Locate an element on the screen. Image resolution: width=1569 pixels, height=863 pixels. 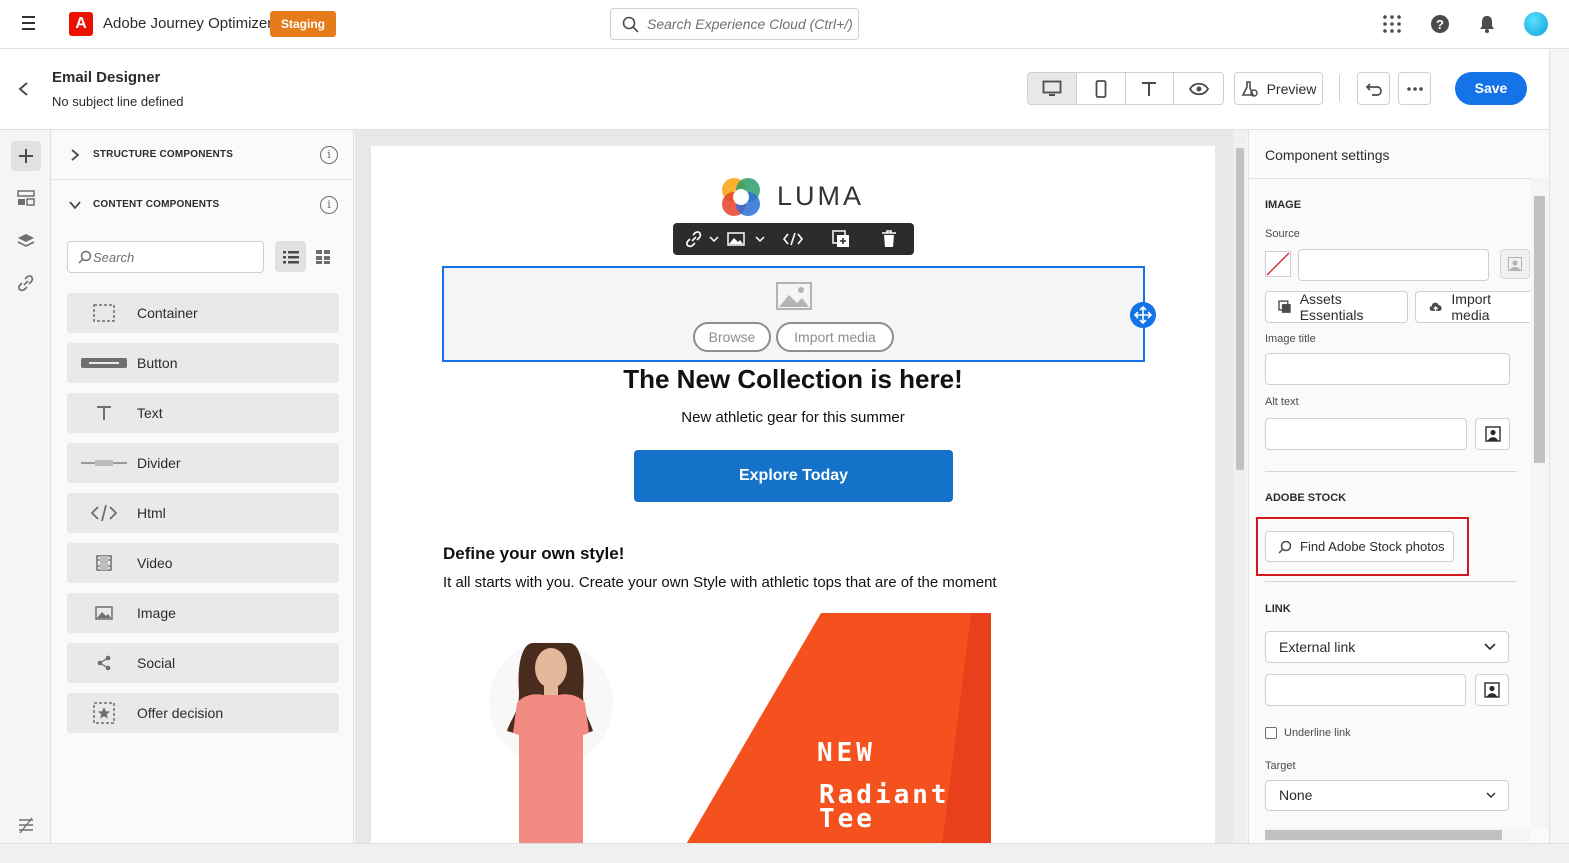
underline-link-checkbox is located at coordinates (1271, 733).